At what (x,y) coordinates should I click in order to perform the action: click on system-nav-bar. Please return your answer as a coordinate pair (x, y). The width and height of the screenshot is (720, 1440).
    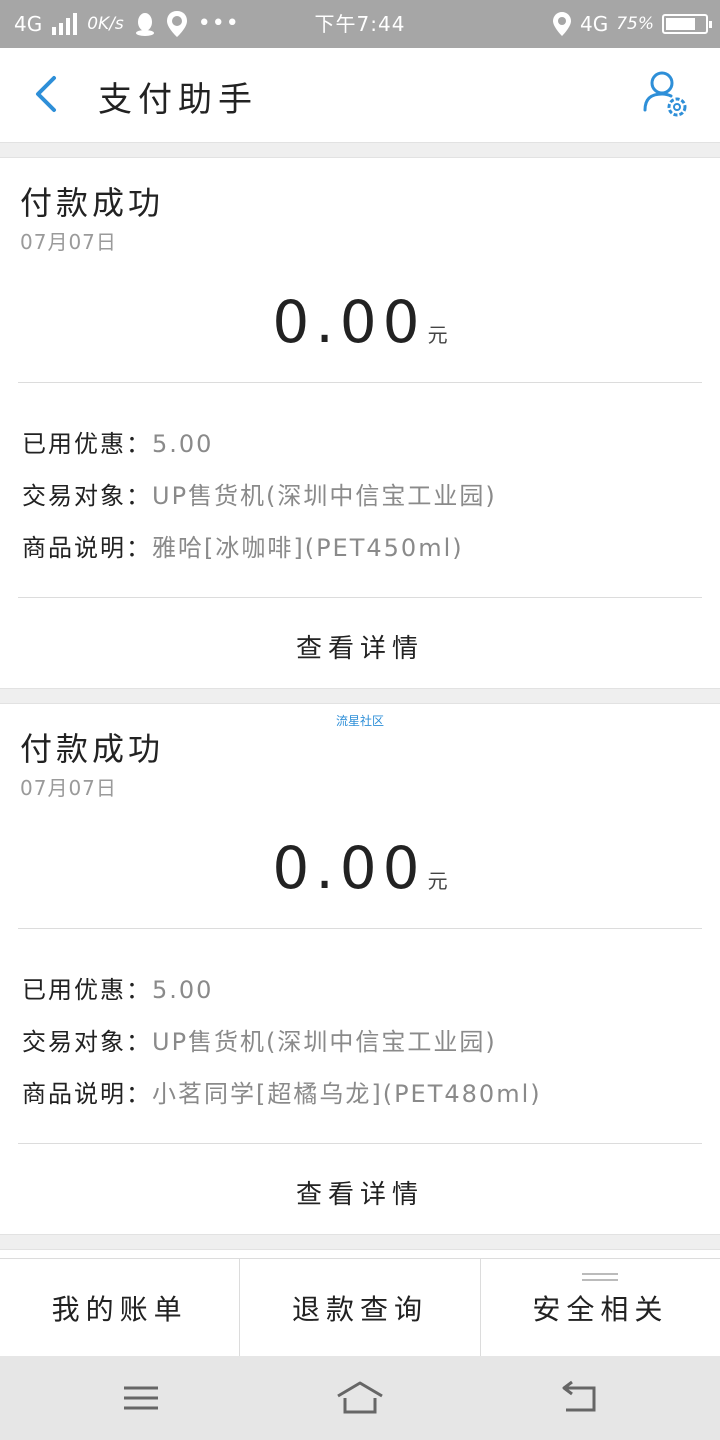
    Looking at the image, I should click on (360, 1398).